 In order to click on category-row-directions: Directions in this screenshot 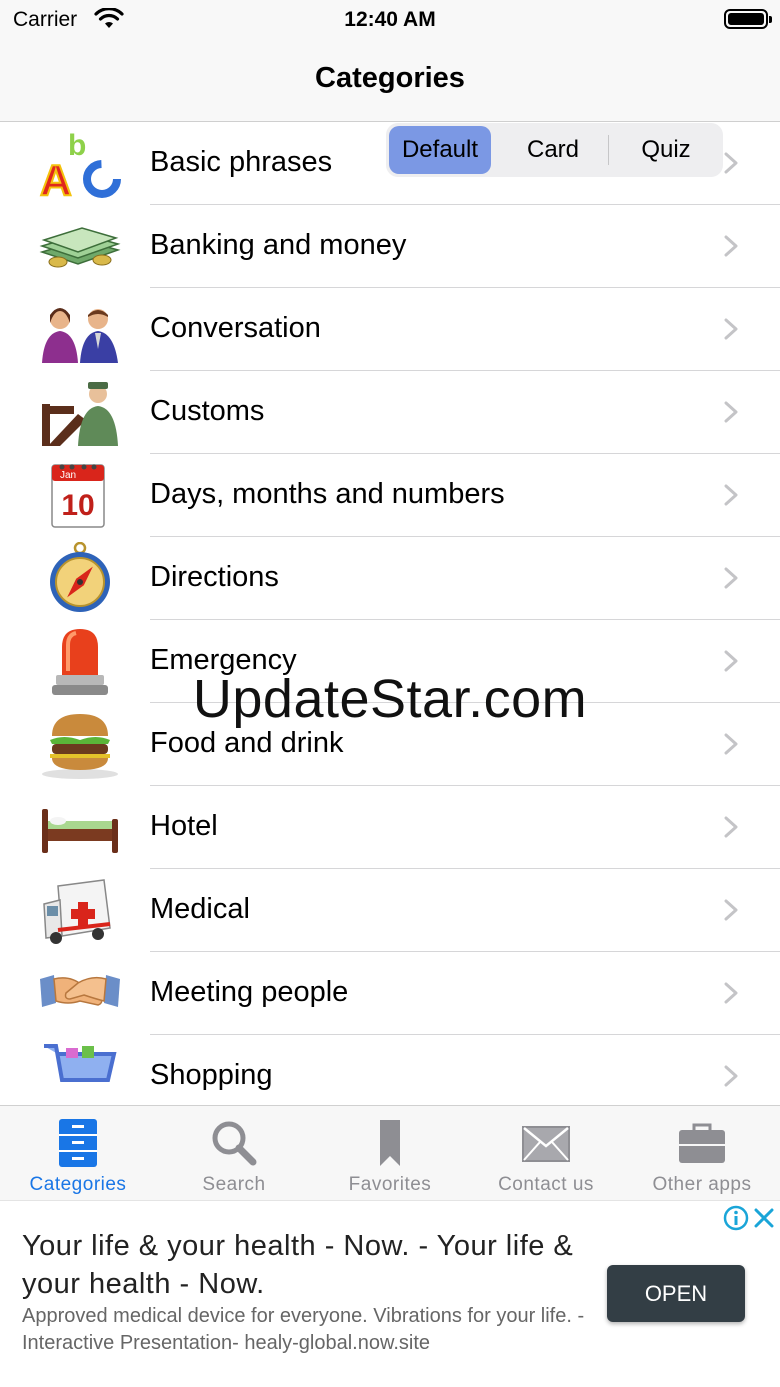, I will do `click(390, 578)`.